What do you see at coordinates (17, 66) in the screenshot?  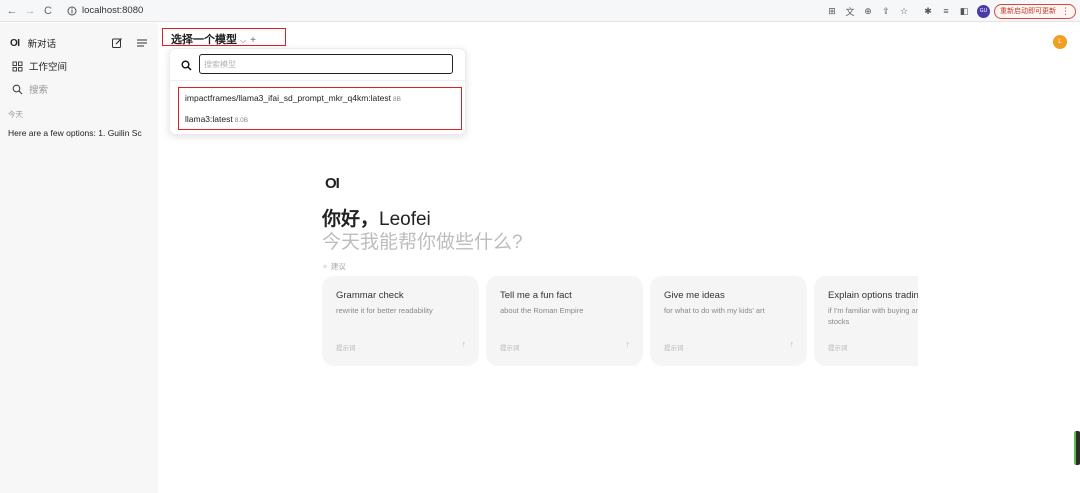 I see `workspace-icon` at bounding box center [17, 66].